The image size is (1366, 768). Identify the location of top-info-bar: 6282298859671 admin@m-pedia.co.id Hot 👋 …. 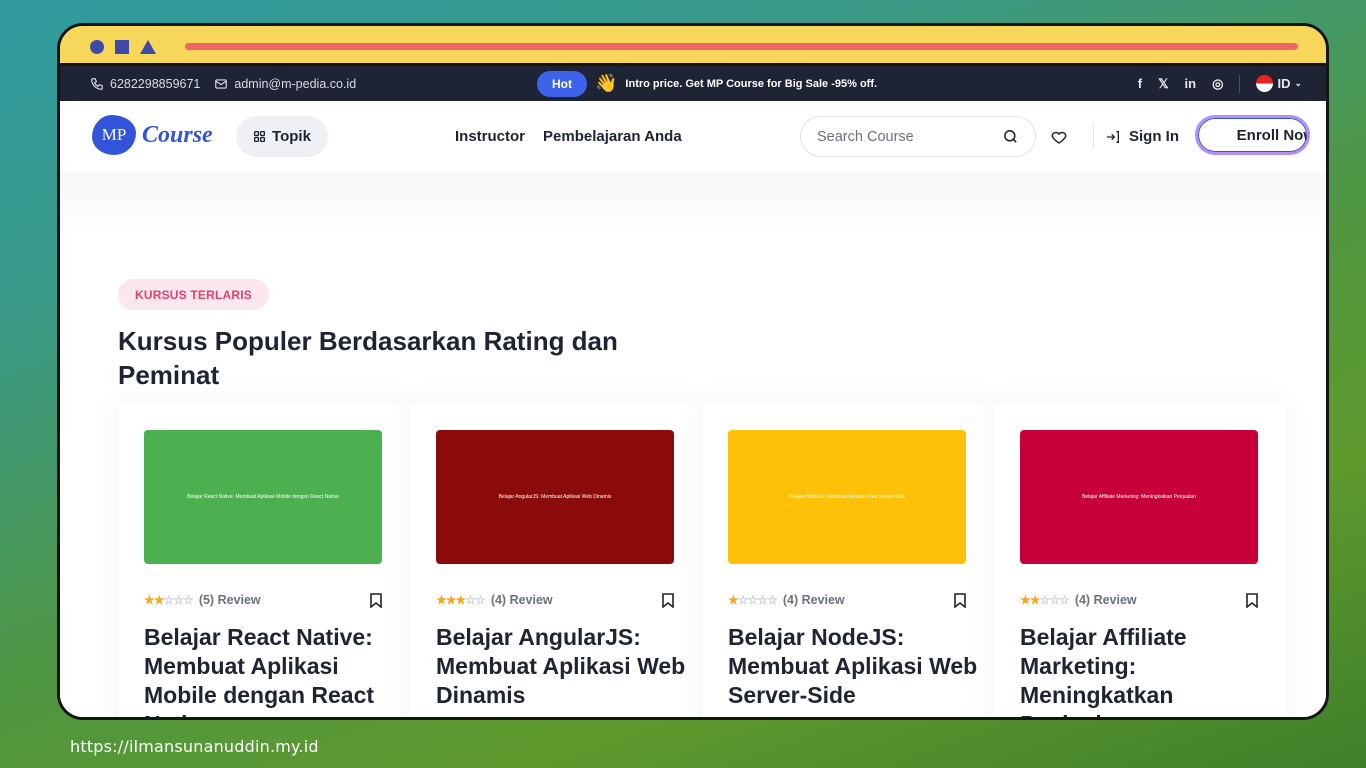
(693, 83).